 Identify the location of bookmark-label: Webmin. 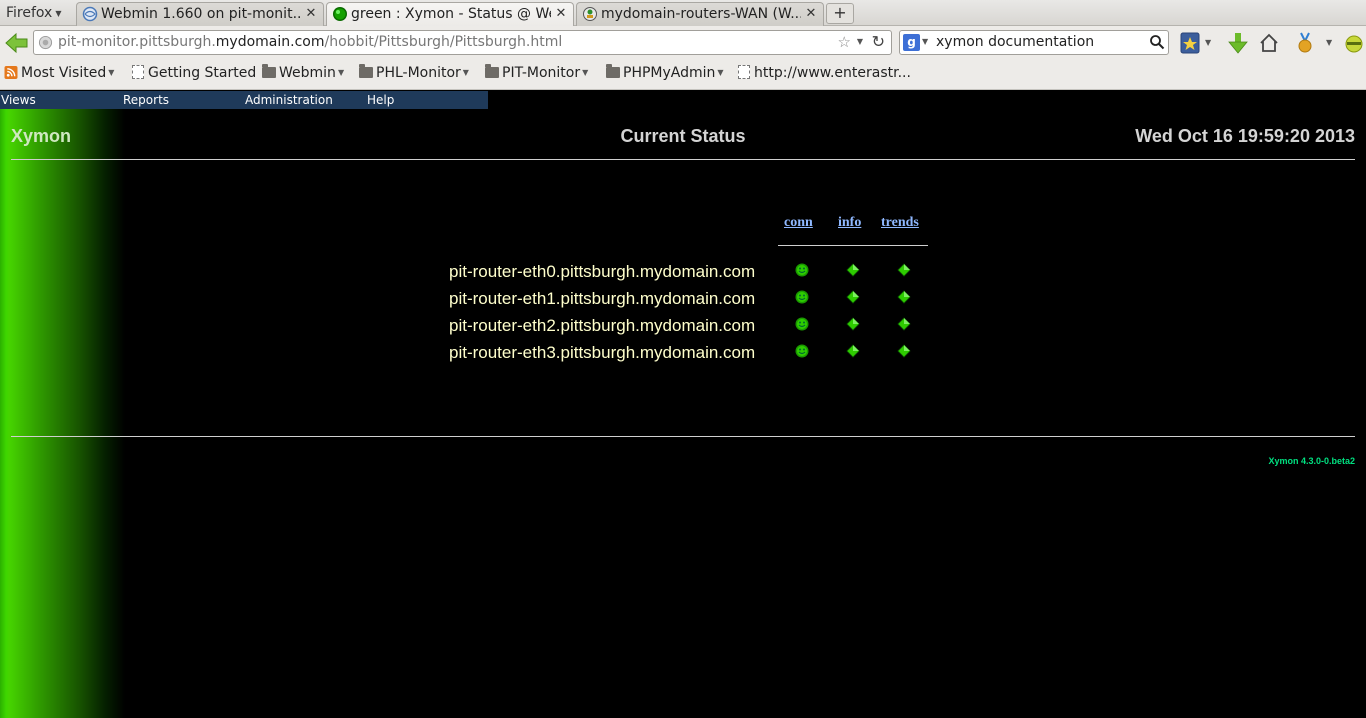
(307, 73).